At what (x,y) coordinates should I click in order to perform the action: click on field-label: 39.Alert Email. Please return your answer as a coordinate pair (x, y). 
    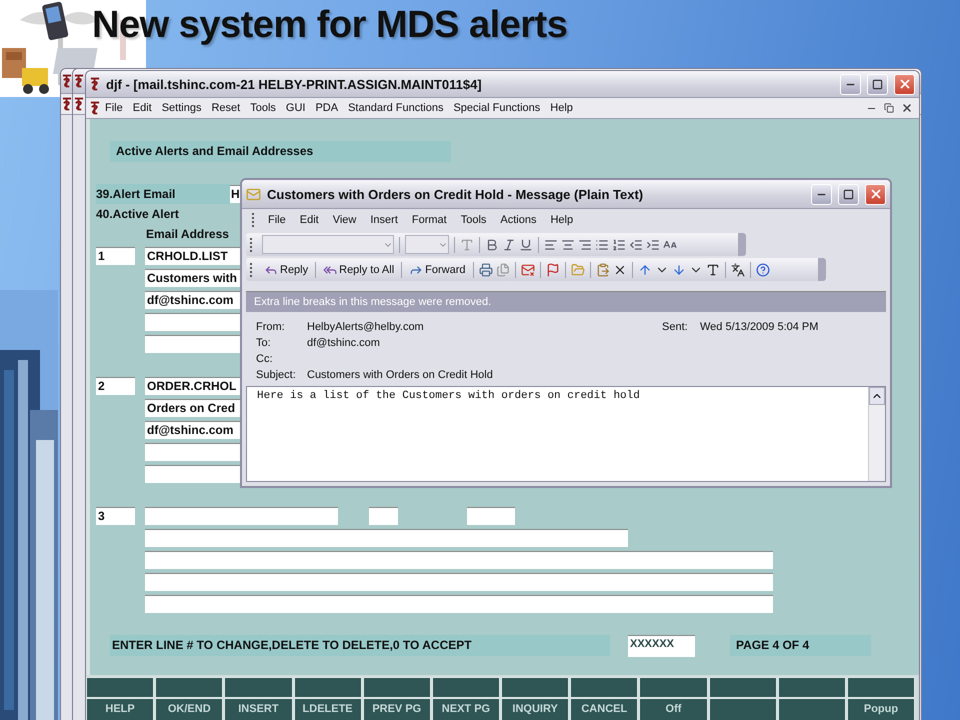
    Looking at the image, I should click on (163, 194).